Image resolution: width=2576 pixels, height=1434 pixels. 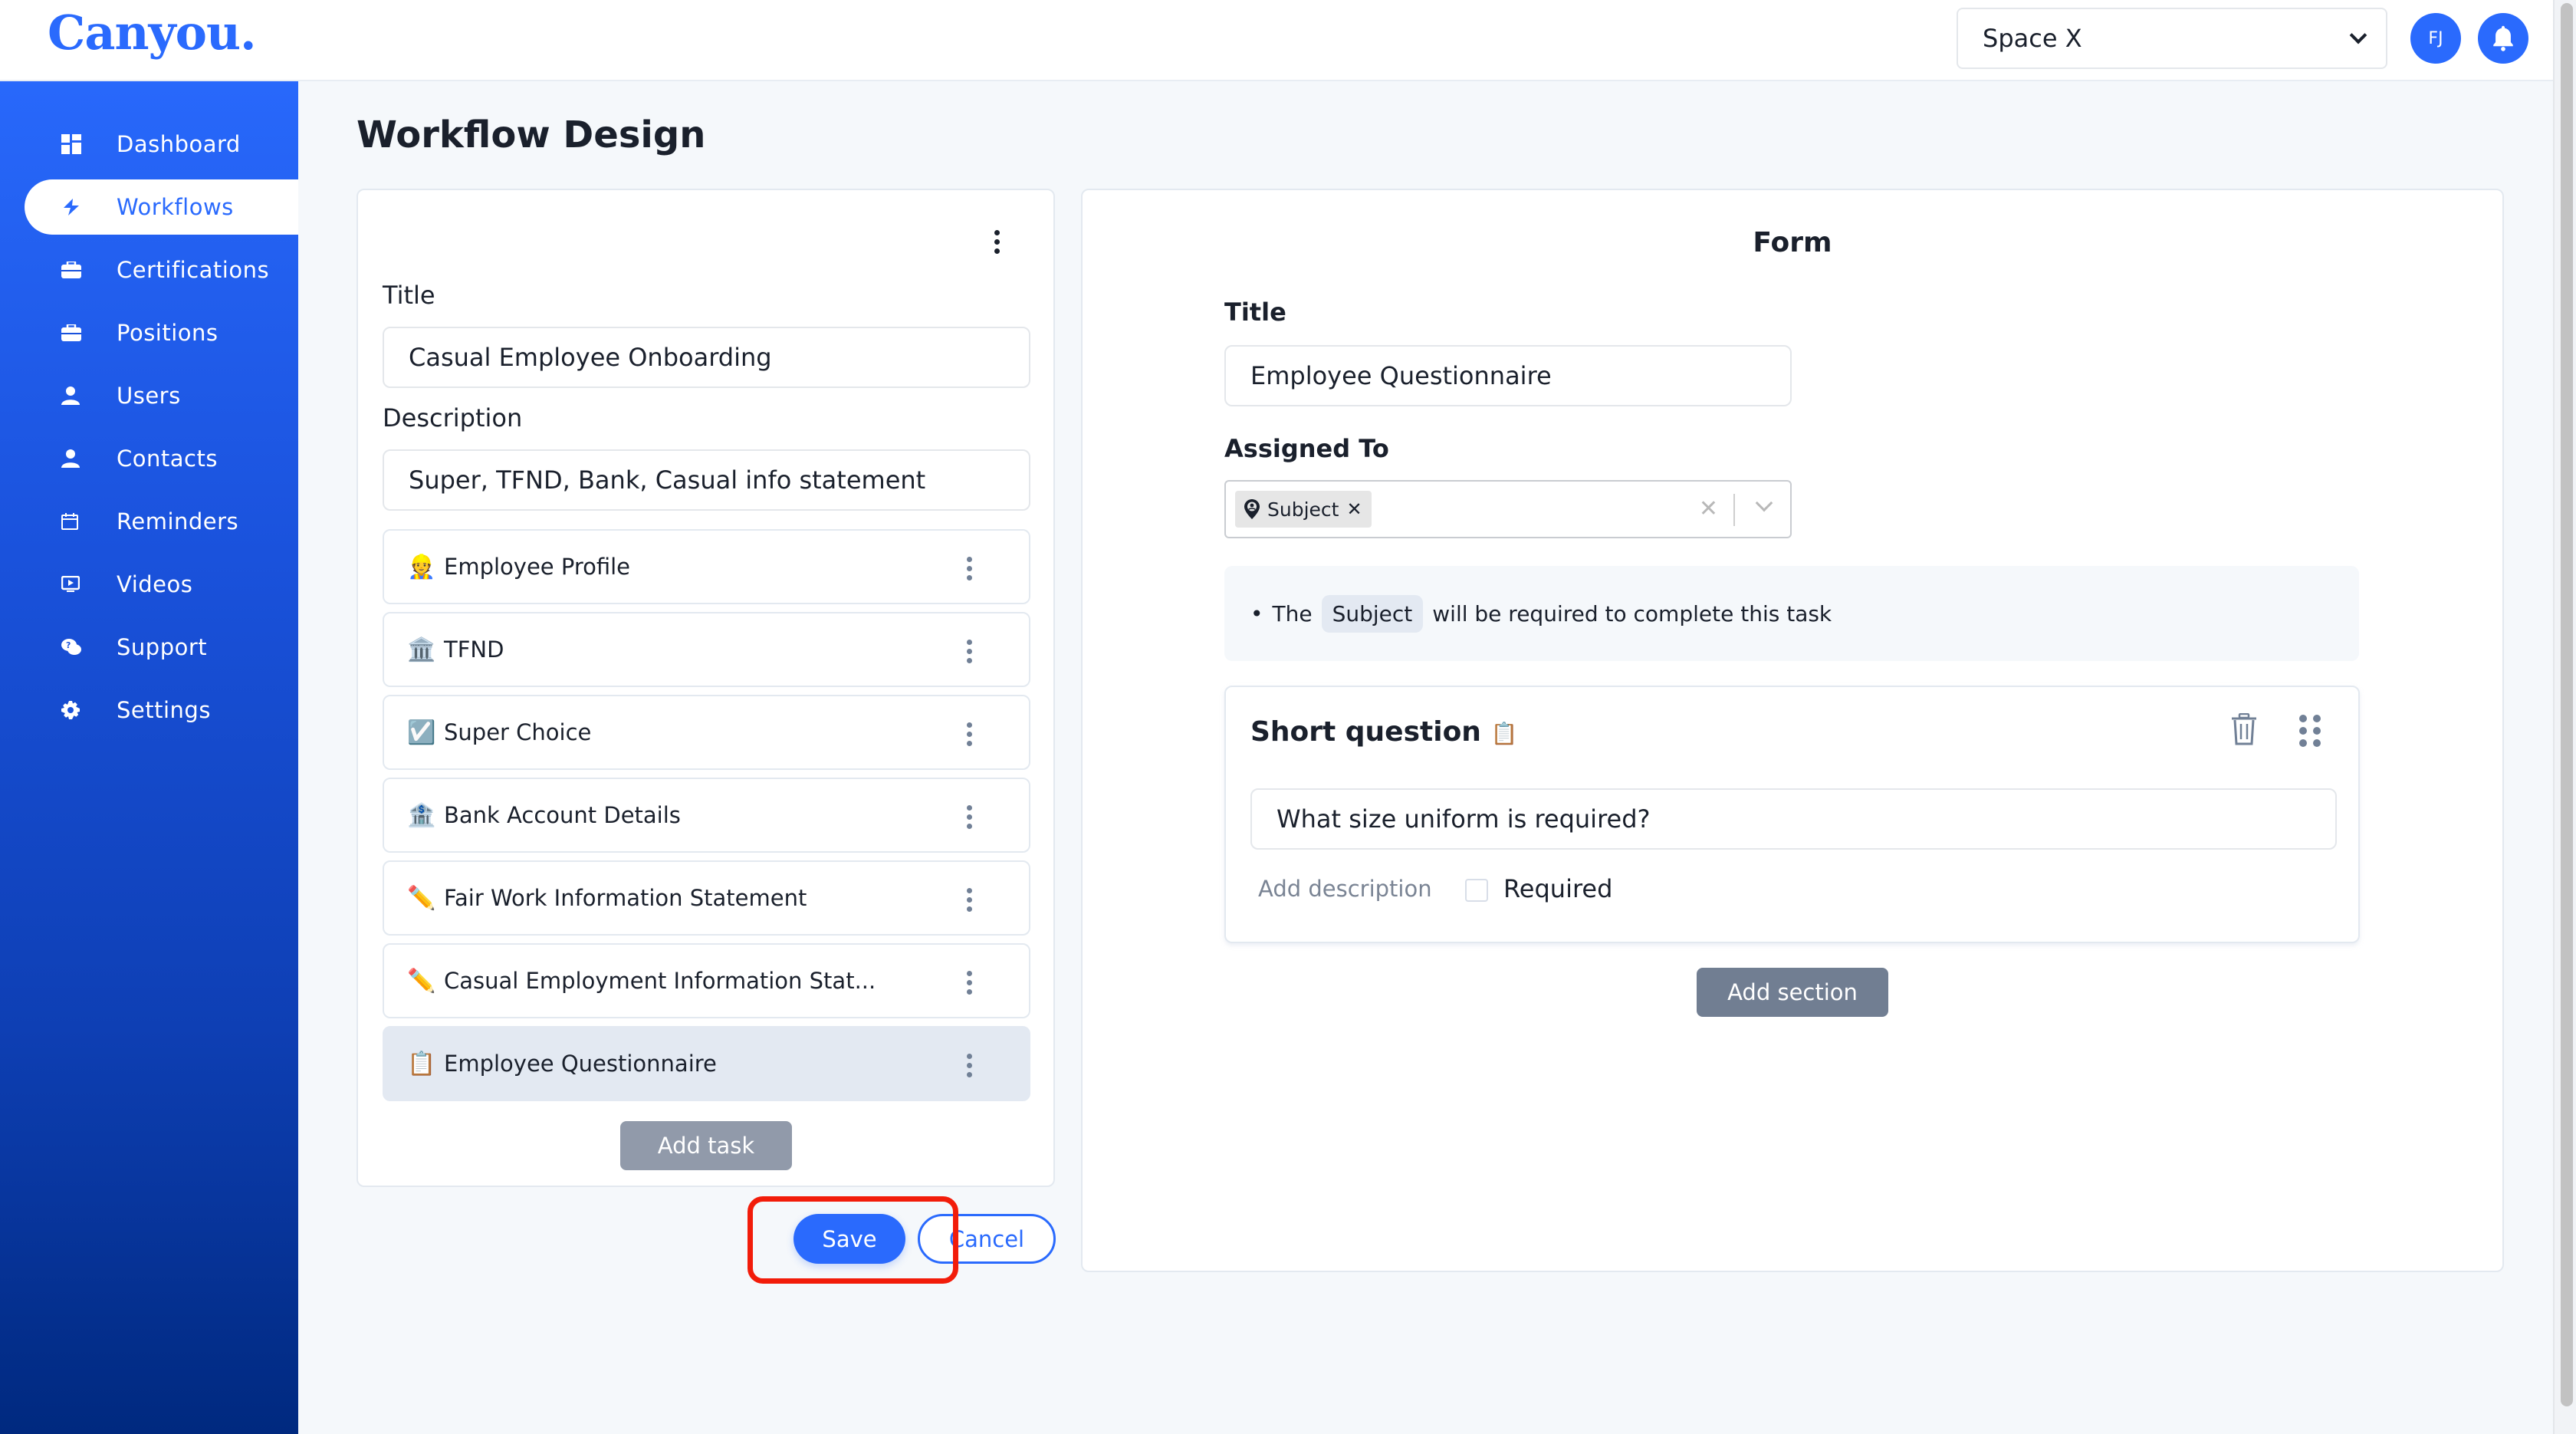 What do you see at coordinates (2172, 38) in the screenshot?
I see `workspace-select: Space X` at bounding box center [2172, 38].